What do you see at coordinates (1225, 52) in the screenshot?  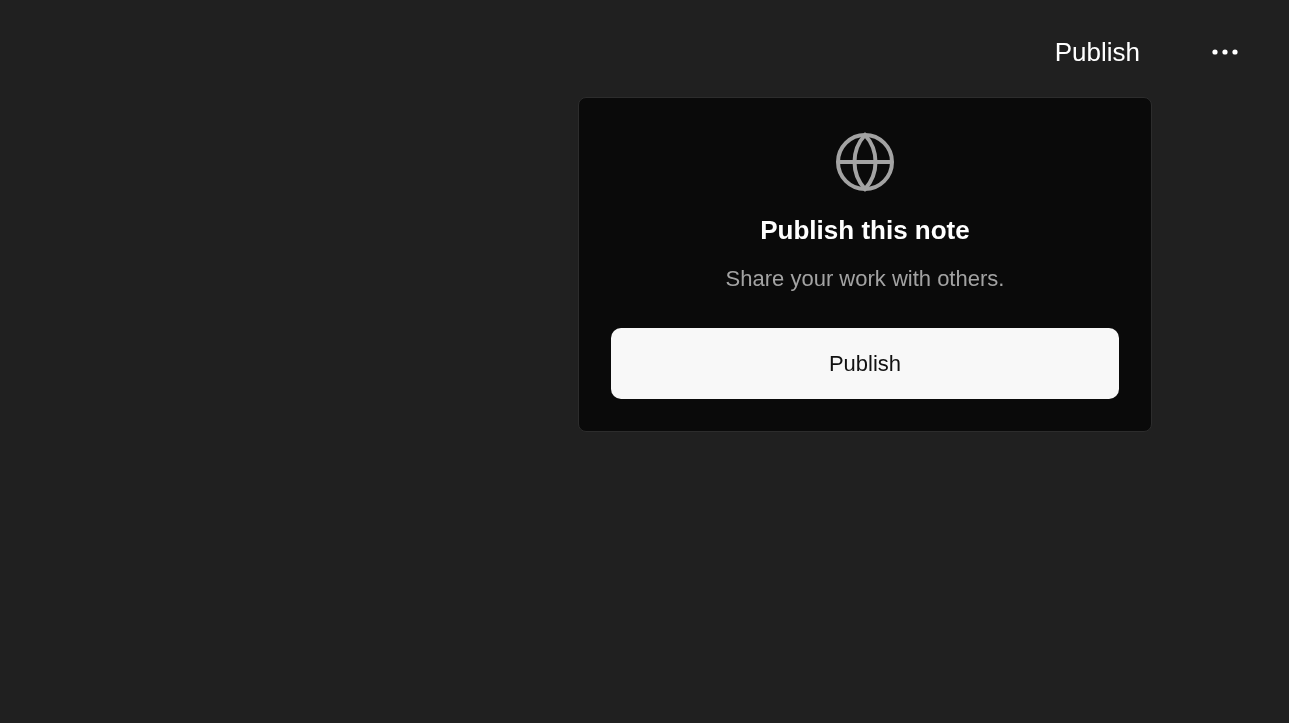 I see `more-icon` at bounding box center [1225, 52].